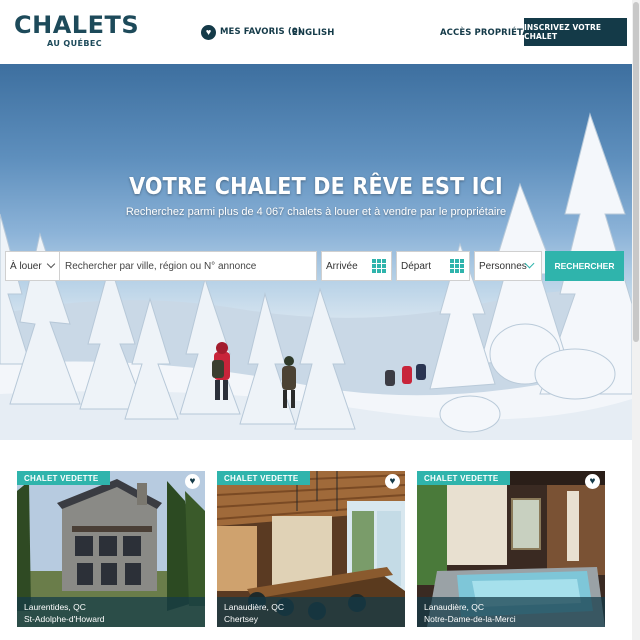 The image size is (640, 640). Describe the element at coordinates (55, 607) in the screenshot. I see `chalet-region: Laurentides, QC` at that location.